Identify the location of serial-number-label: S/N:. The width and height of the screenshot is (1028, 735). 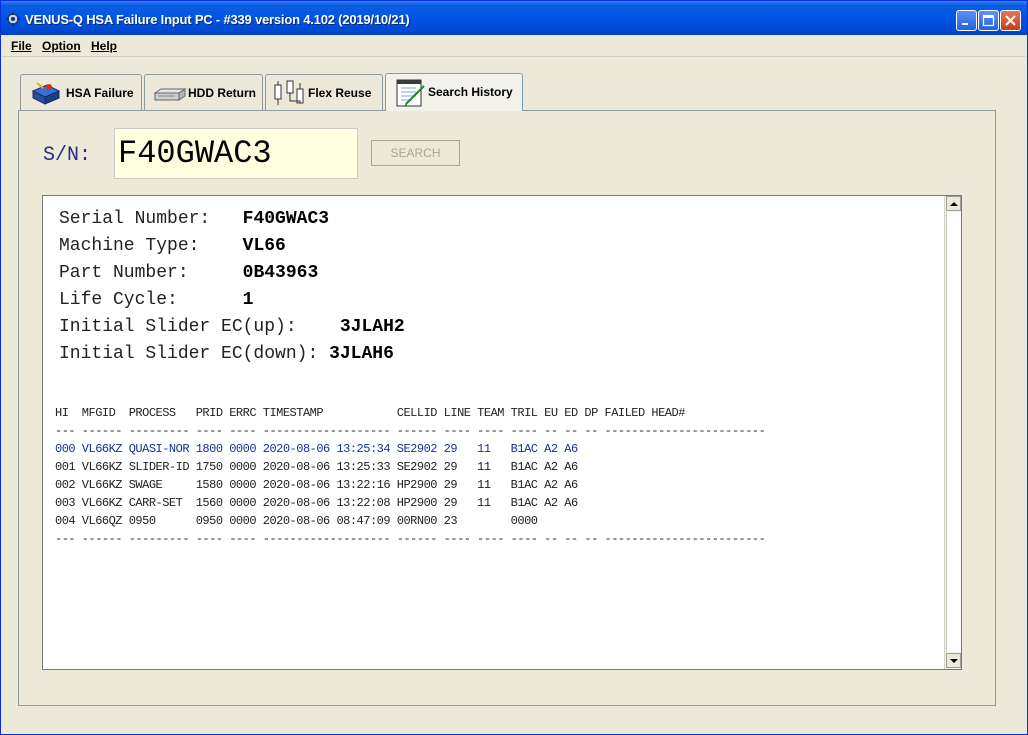
(67, 155).